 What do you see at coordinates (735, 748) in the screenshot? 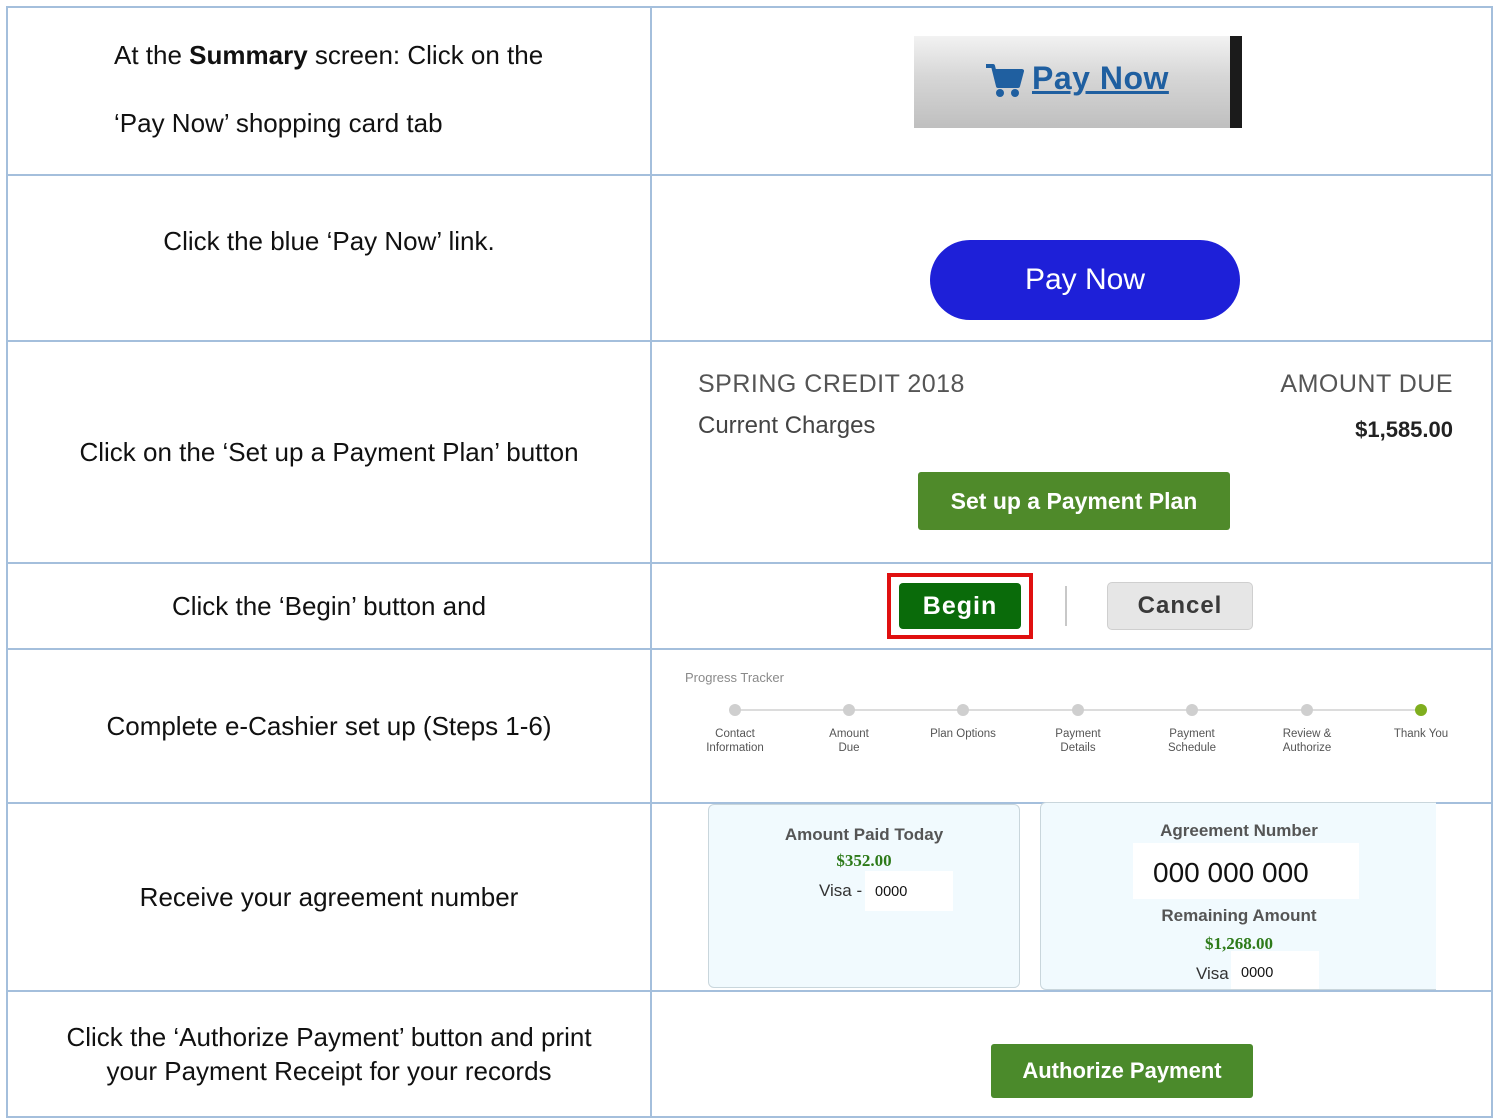
I see `progress-step-label-line: Information` at bounding box center [735, 748].